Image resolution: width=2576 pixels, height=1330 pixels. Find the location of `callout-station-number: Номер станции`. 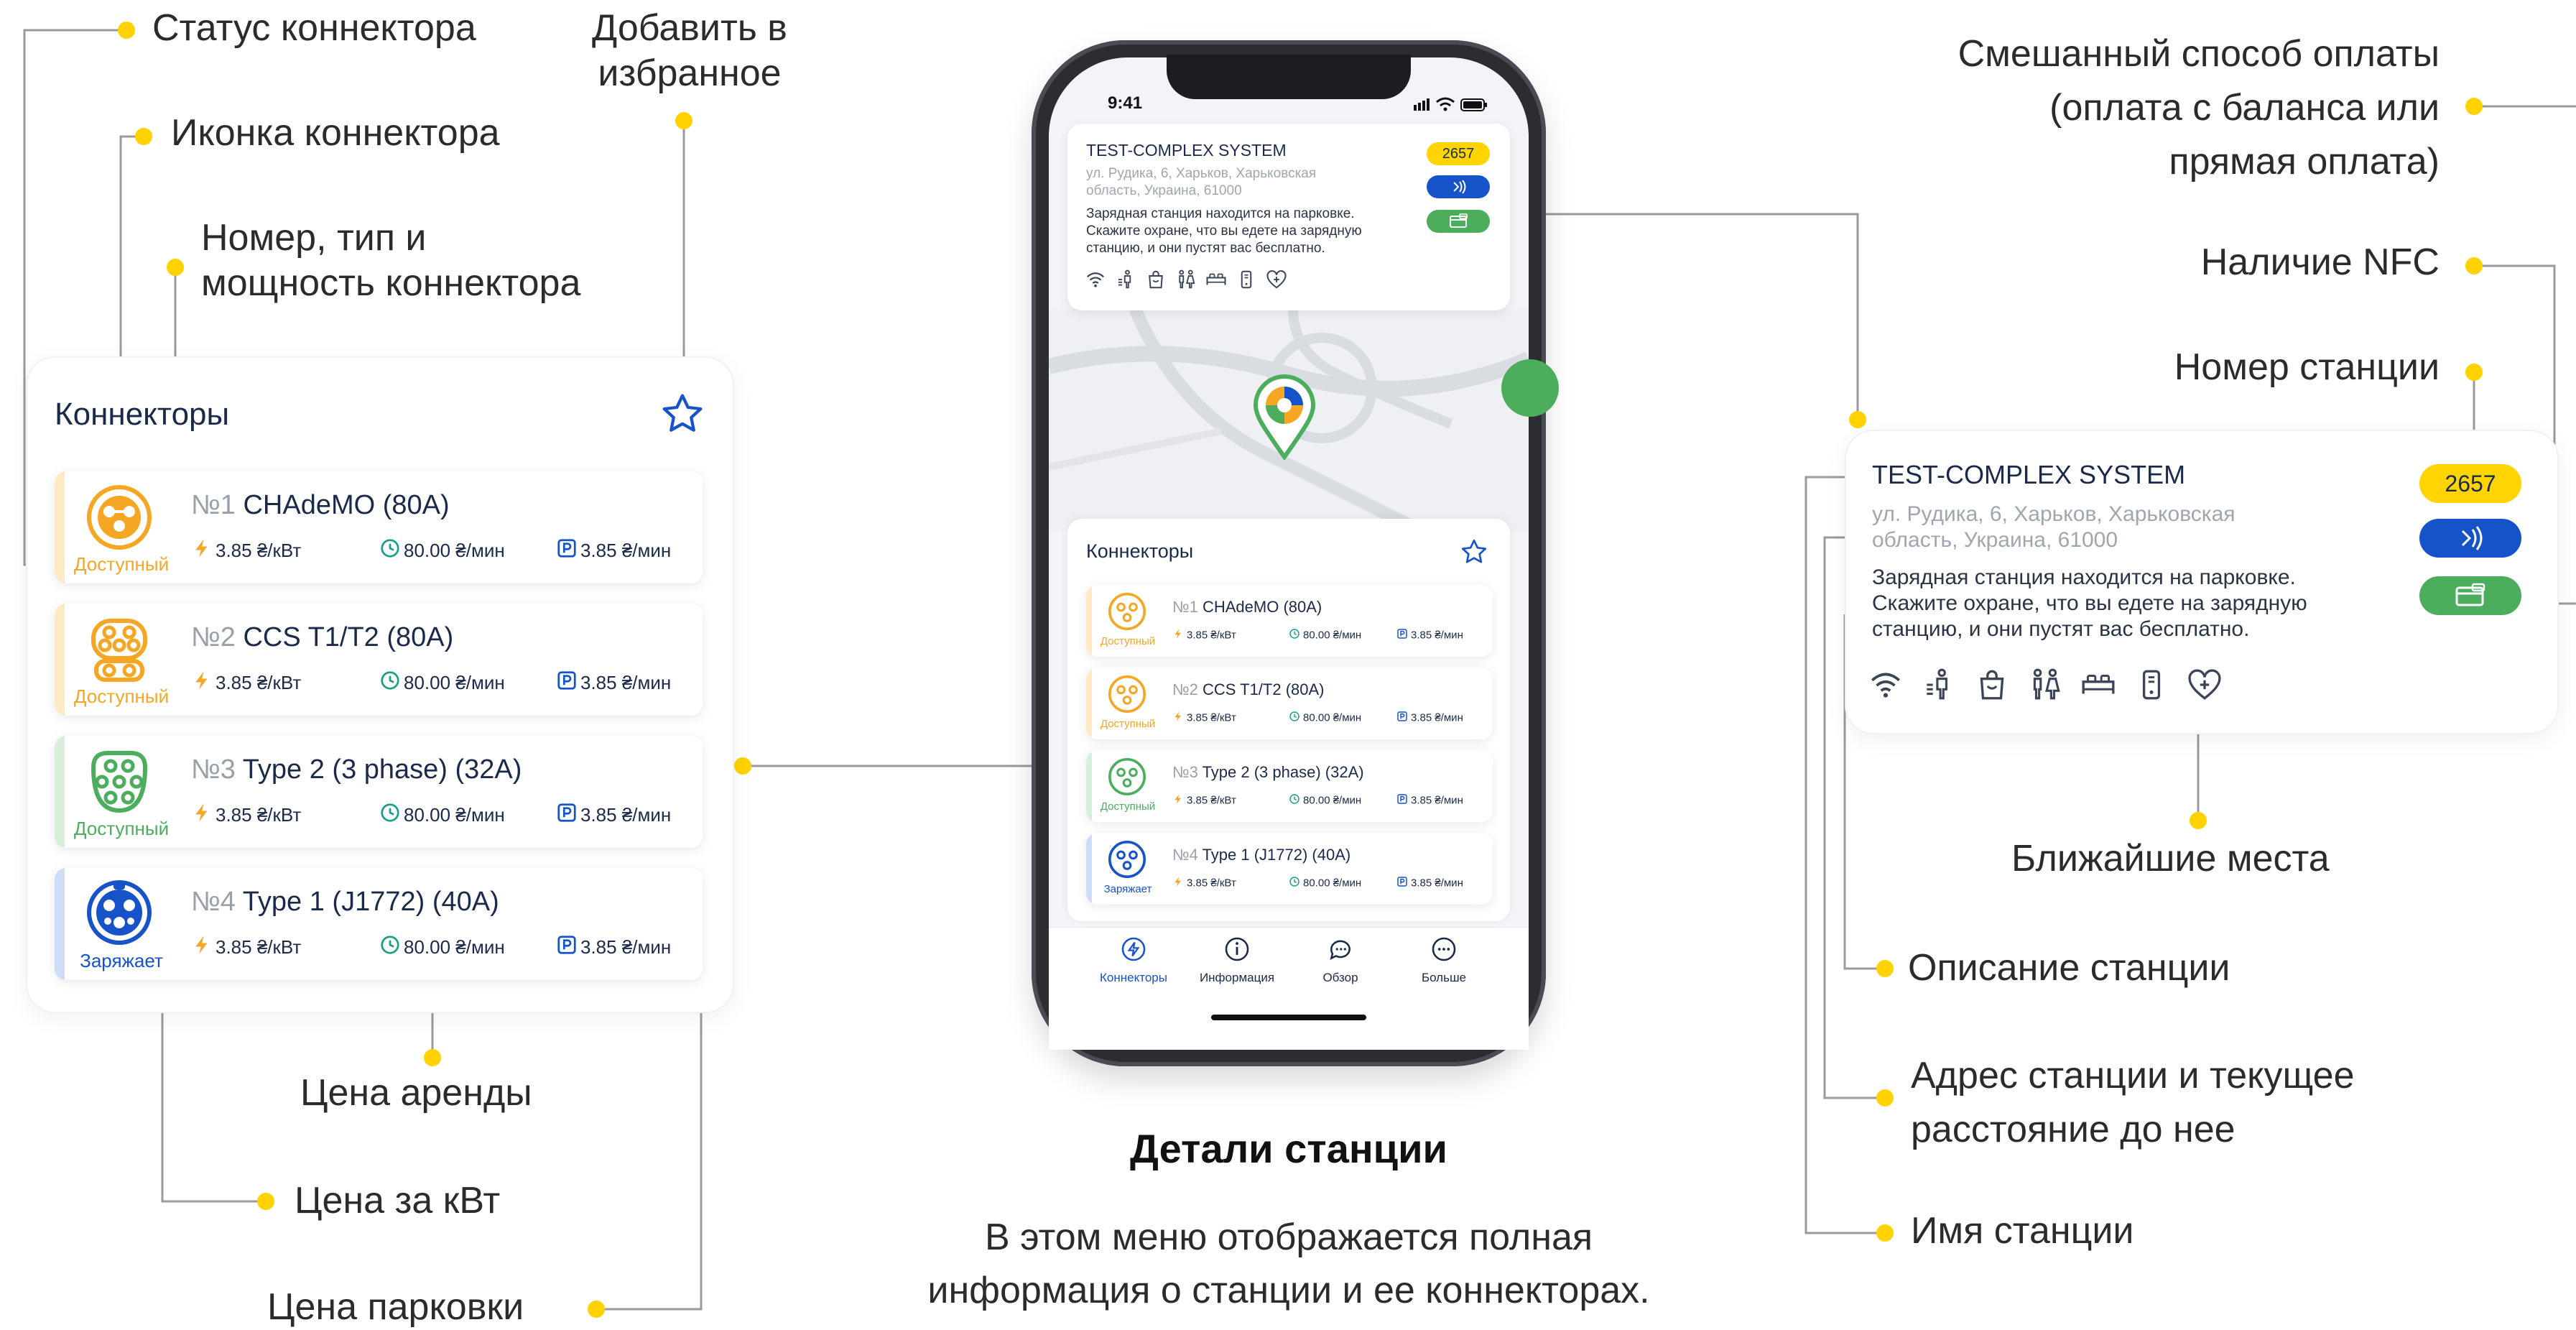

callout-station-number: Номер станции is located at coordinates (2307, 367).